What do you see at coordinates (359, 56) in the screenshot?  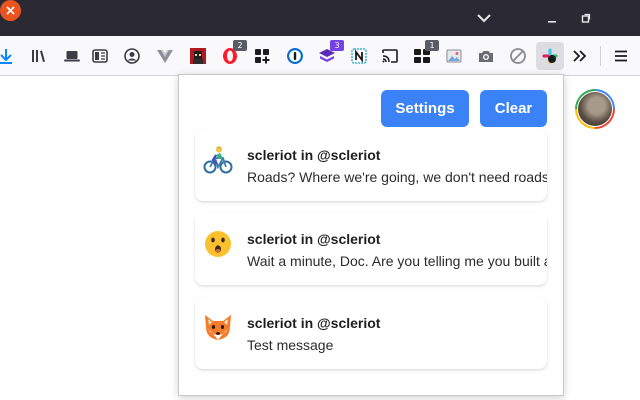 I see `notion-extension-icon` at bounding box center [359, 56].